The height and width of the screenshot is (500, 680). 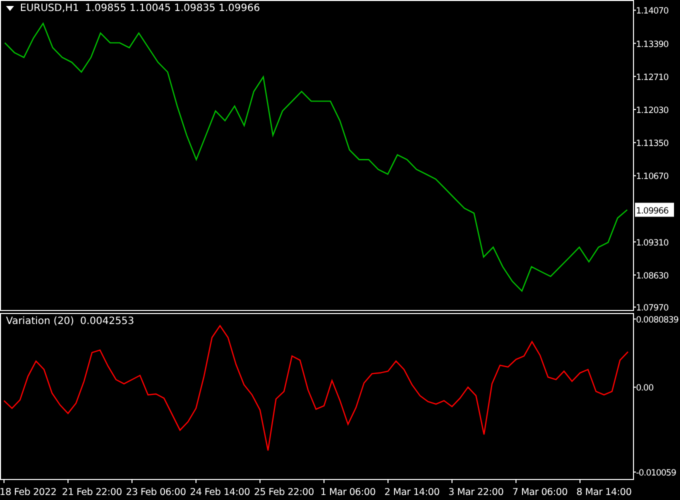 I want to click on time-label: 8 Mar 14:00, so click(x=604, y=492).